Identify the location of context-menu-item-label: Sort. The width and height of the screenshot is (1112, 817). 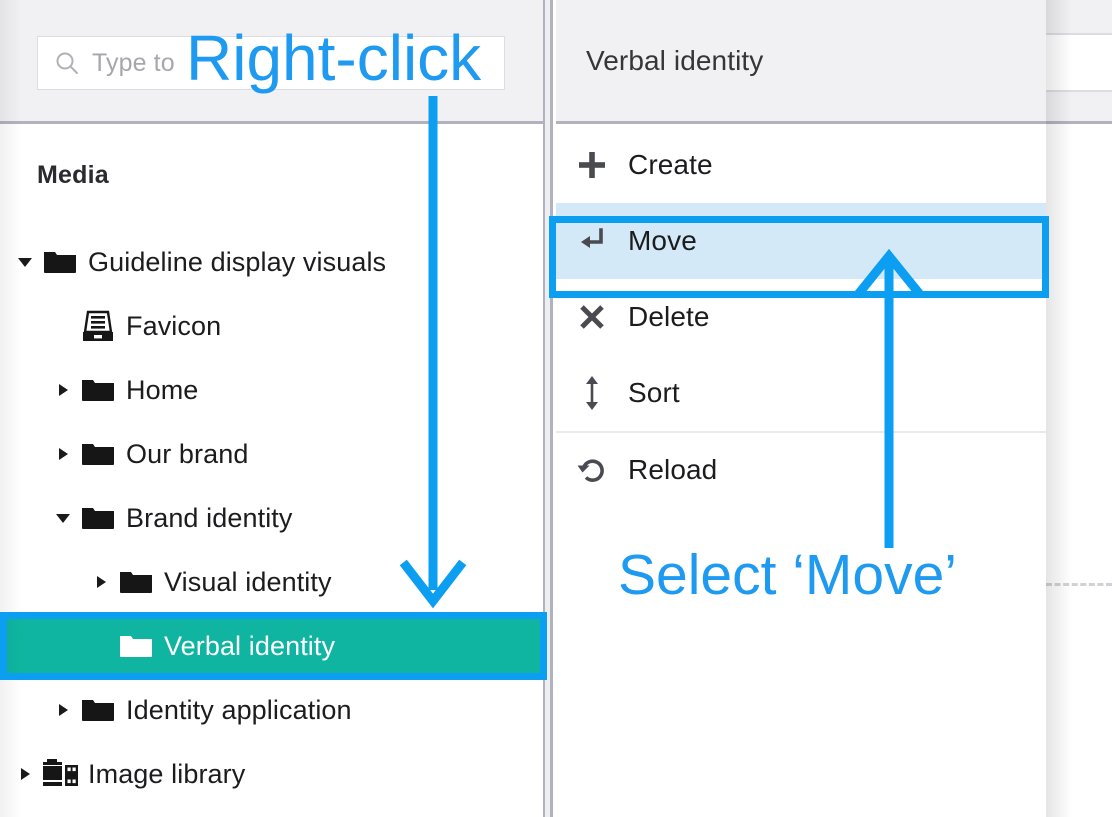
(654, 392).